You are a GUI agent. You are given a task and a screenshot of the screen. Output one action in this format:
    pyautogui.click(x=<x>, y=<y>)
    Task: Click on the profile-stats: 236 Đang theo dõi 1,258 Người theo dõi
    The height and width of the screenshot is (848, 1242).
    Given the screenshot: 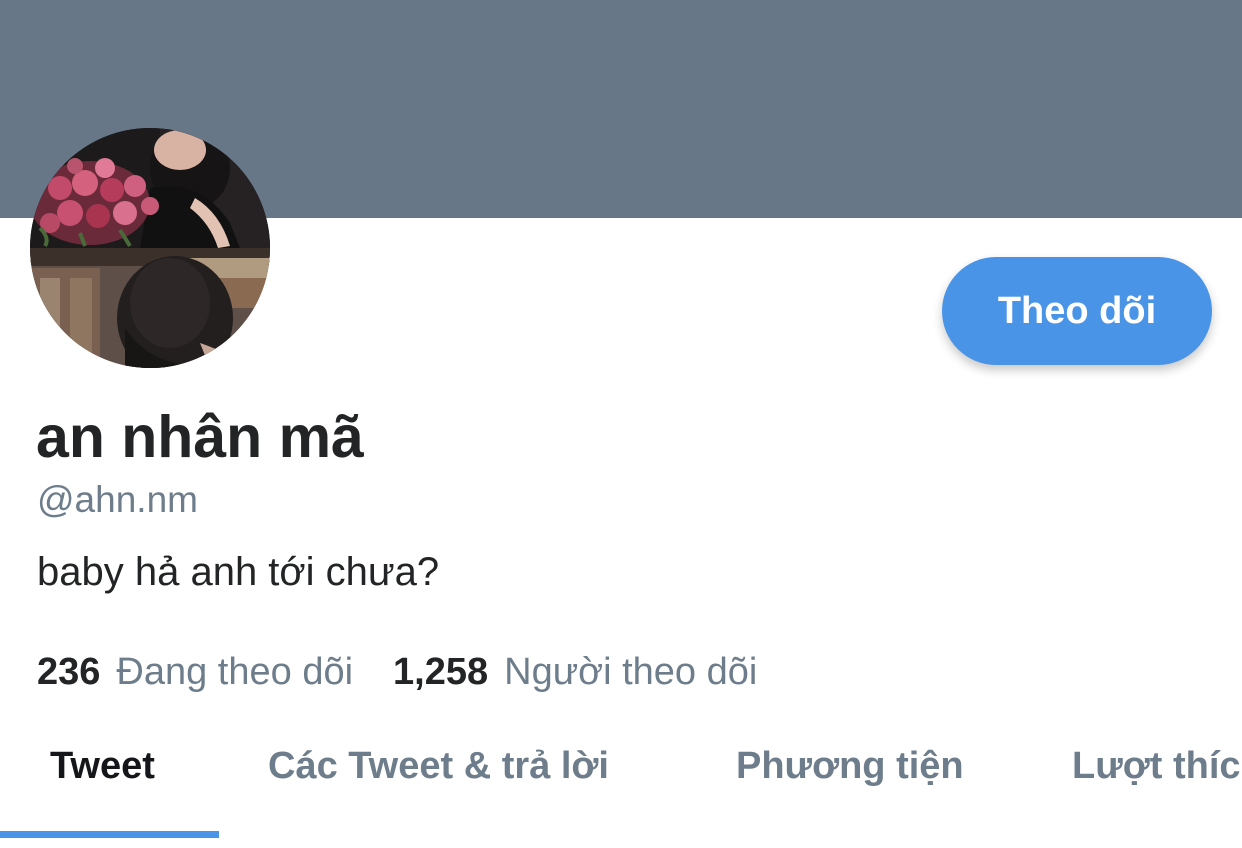 What is the action you would take?
    pyautogui.click(x=397, y=672)
    